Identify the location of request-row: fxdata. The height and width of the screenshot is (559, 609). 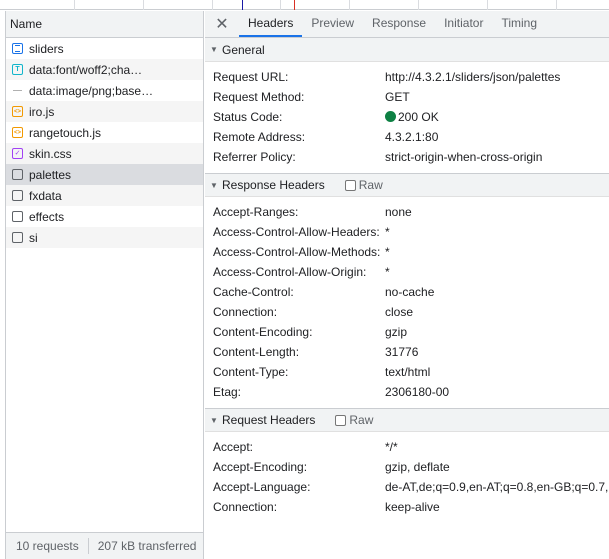
(104, 195).